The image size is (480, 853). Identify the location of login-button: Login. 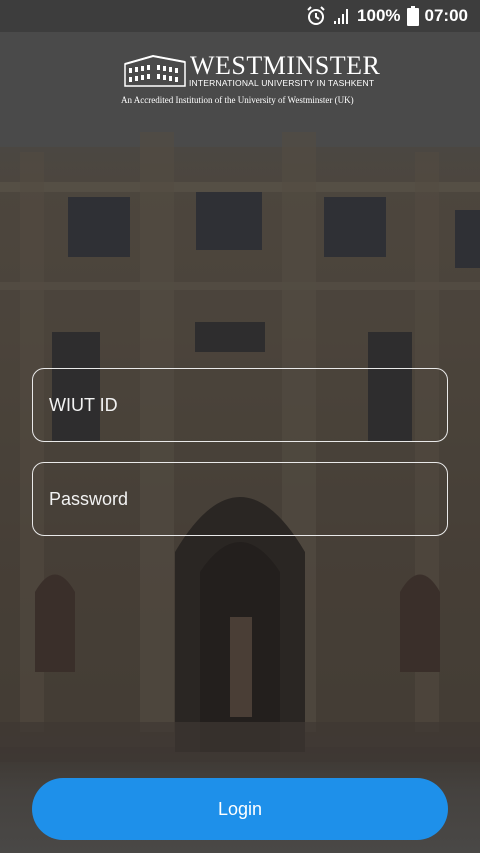
(240, 809).